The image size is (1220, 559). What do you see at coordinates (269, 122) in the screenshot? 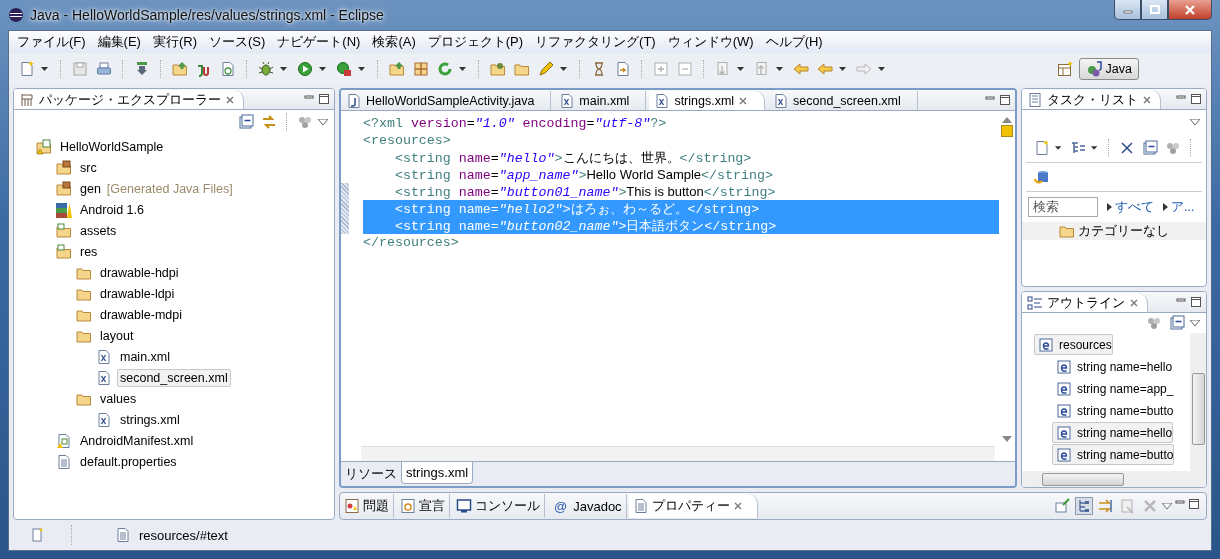
I see `link-editor-icon` at bounding box center [269, 122].